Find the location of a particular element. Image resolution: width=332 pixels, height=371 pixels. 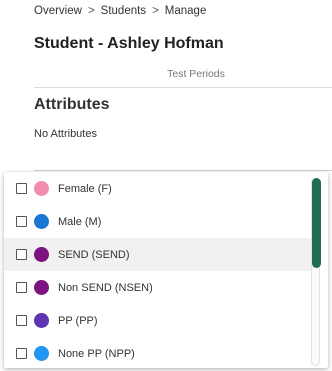

option-label: PP (PP) is located at coordinates (78, 320).